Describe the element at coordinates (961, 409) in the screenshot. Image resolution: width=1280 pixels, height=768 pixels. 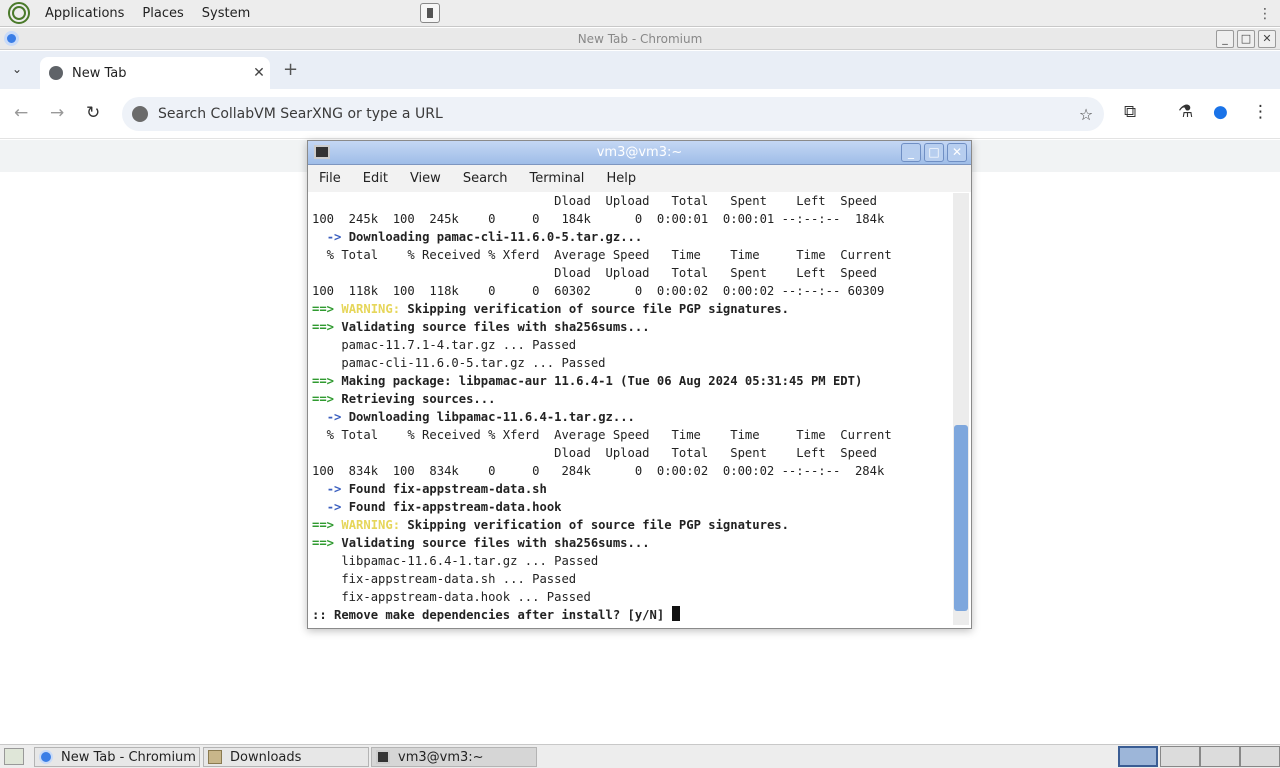
I see `terminal-scrollbar` at that location.